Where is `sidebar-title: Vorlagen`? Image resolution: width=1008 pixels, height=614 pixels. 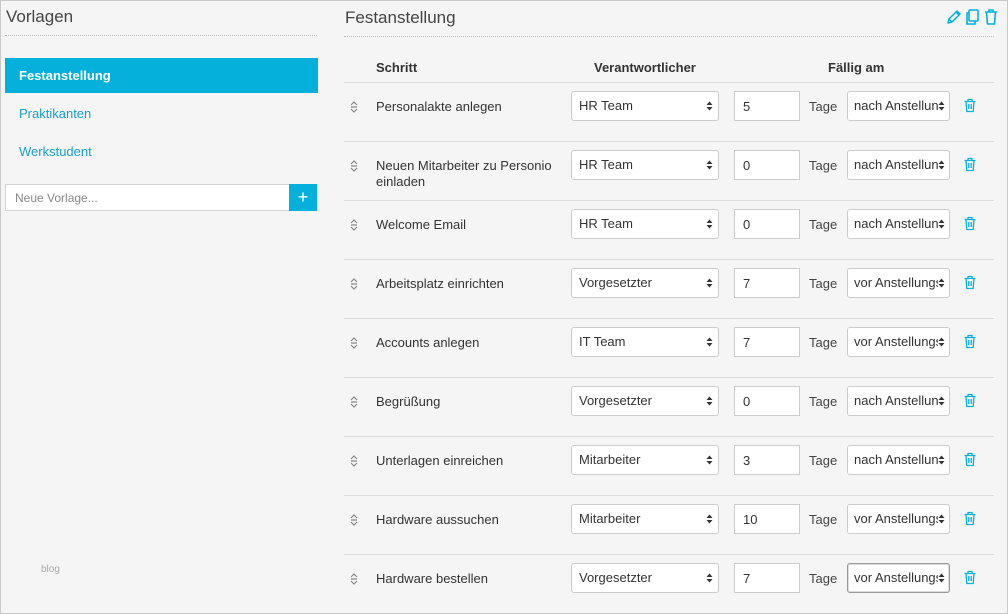
sidebar-title: Vorlagen is located at coordinates (40, 16).